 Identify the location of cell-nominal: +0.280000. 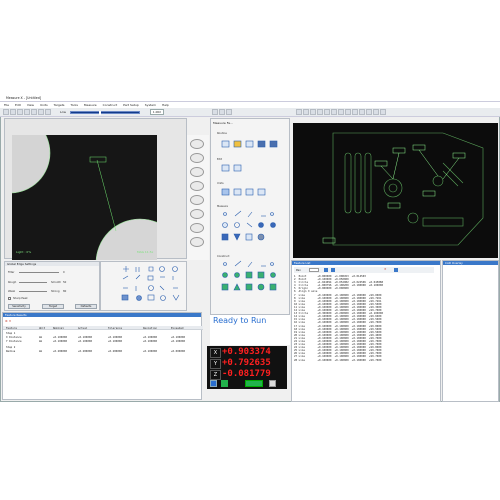
(60, 351).